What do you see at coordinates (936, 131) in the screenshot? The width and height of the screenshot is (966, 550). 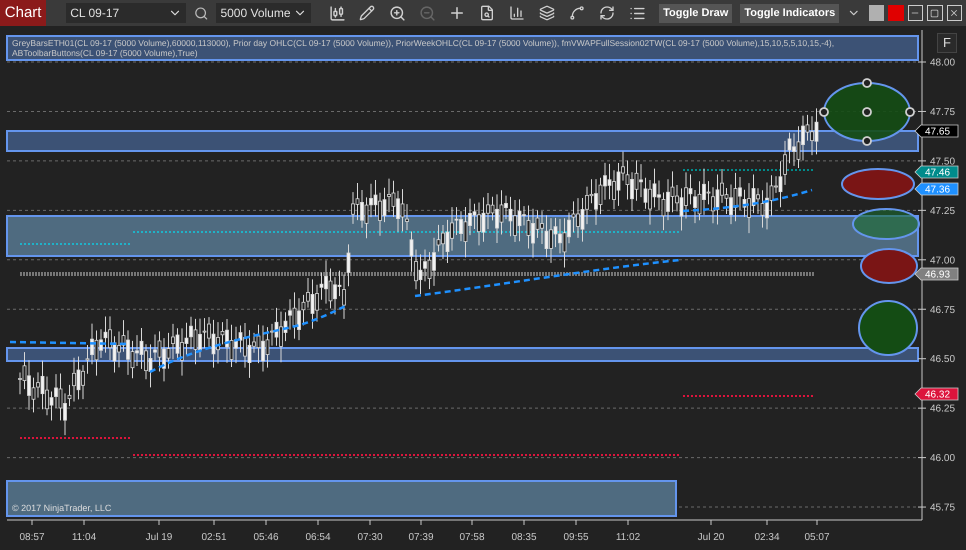 I see `price-marker: 47.65` at bounding box center [936, 131].